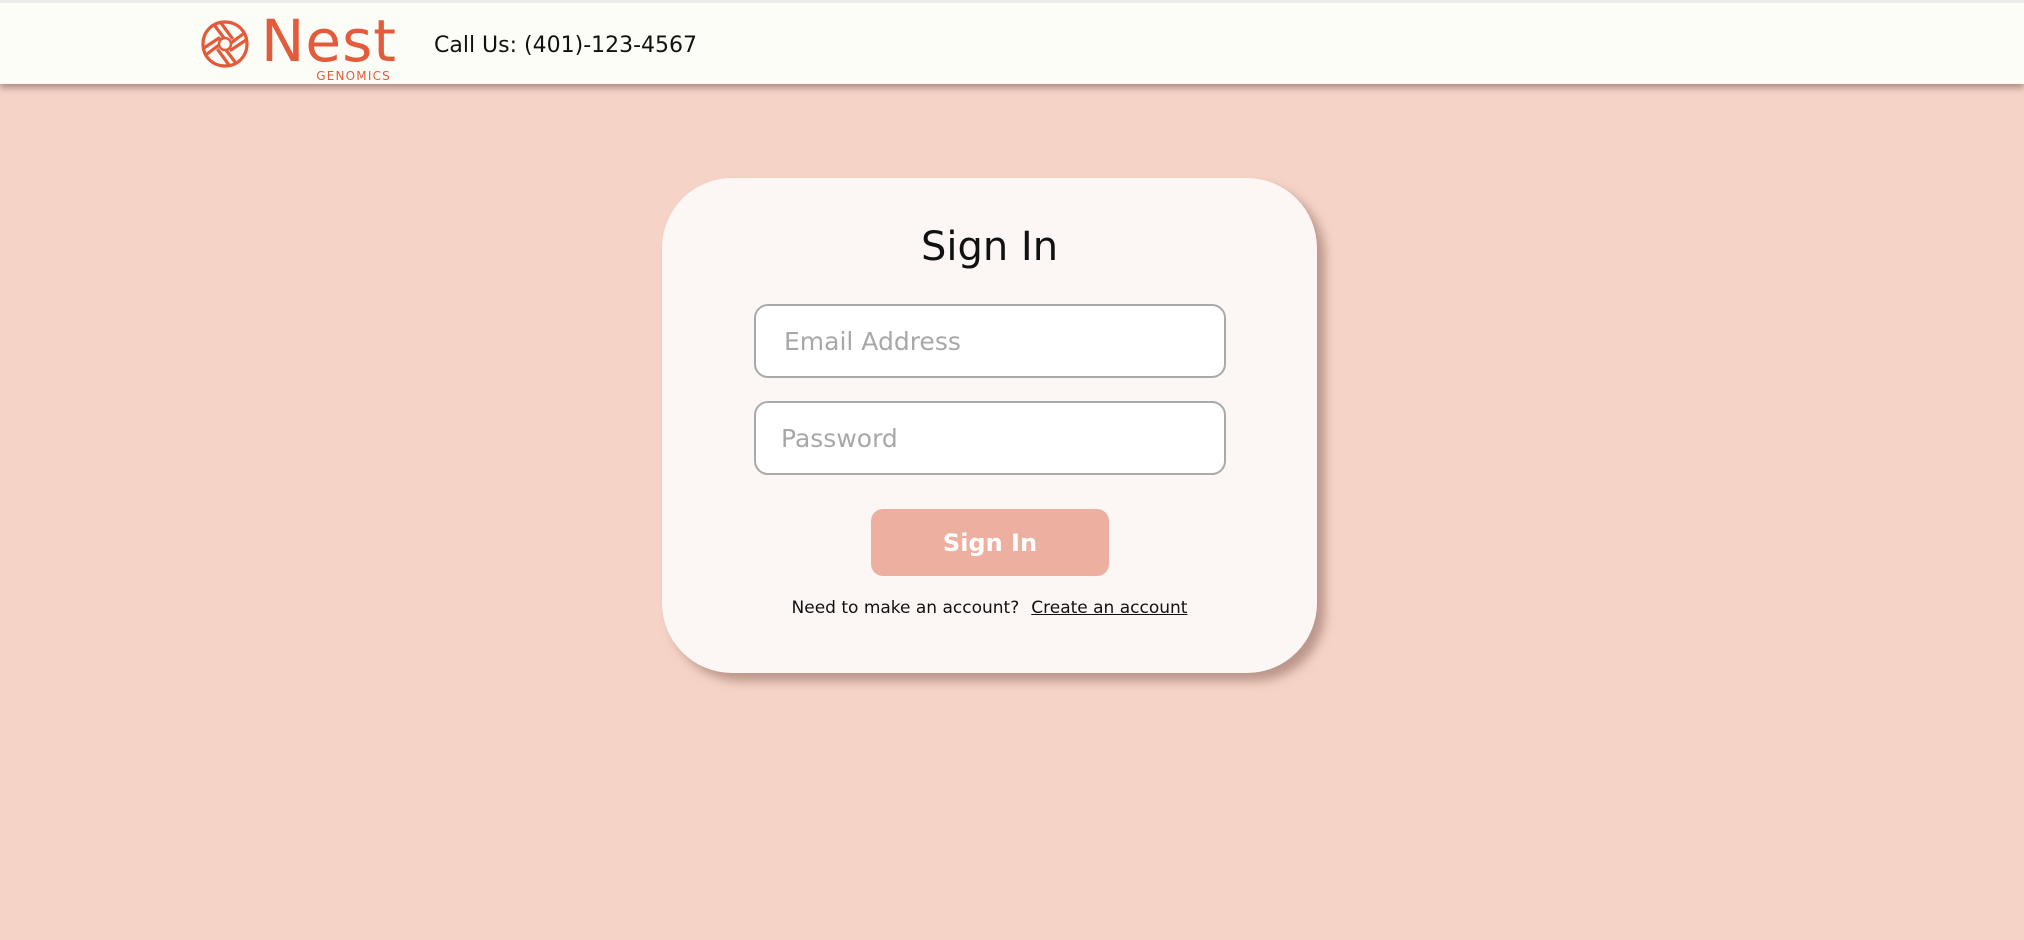  What do you see at coordinates (990, 341) in the screenshot?
I see `email-field` at bounding box center [990, 341].